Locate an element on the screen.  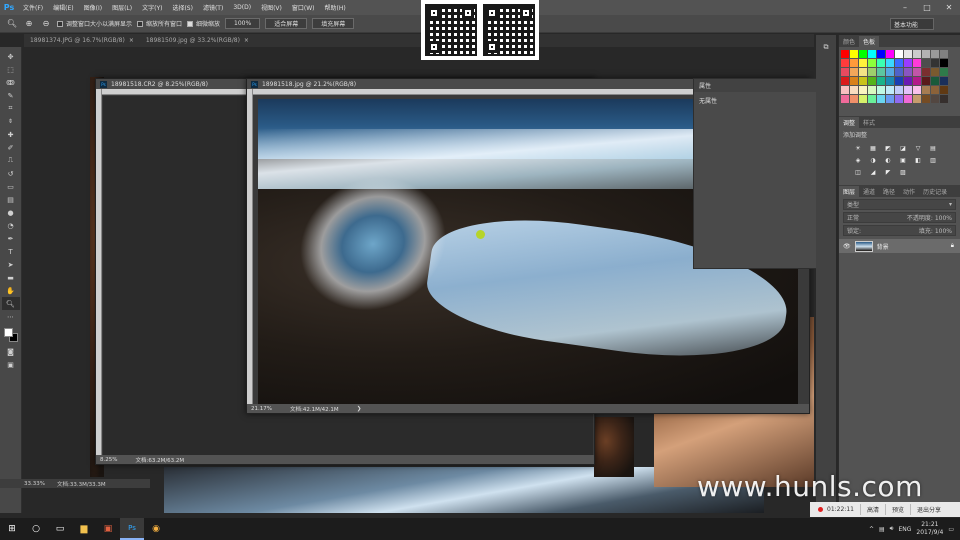
maximize-button: □ is located at coordinates (927, 7).